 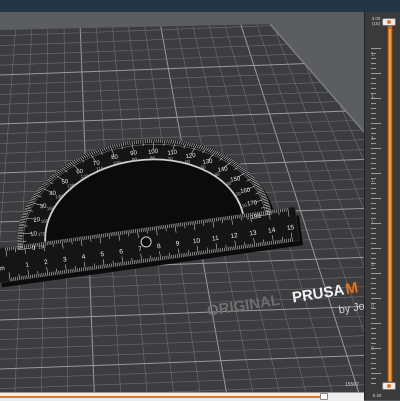 I want to click on layer-slider-fill, so click(x=390, y=205).